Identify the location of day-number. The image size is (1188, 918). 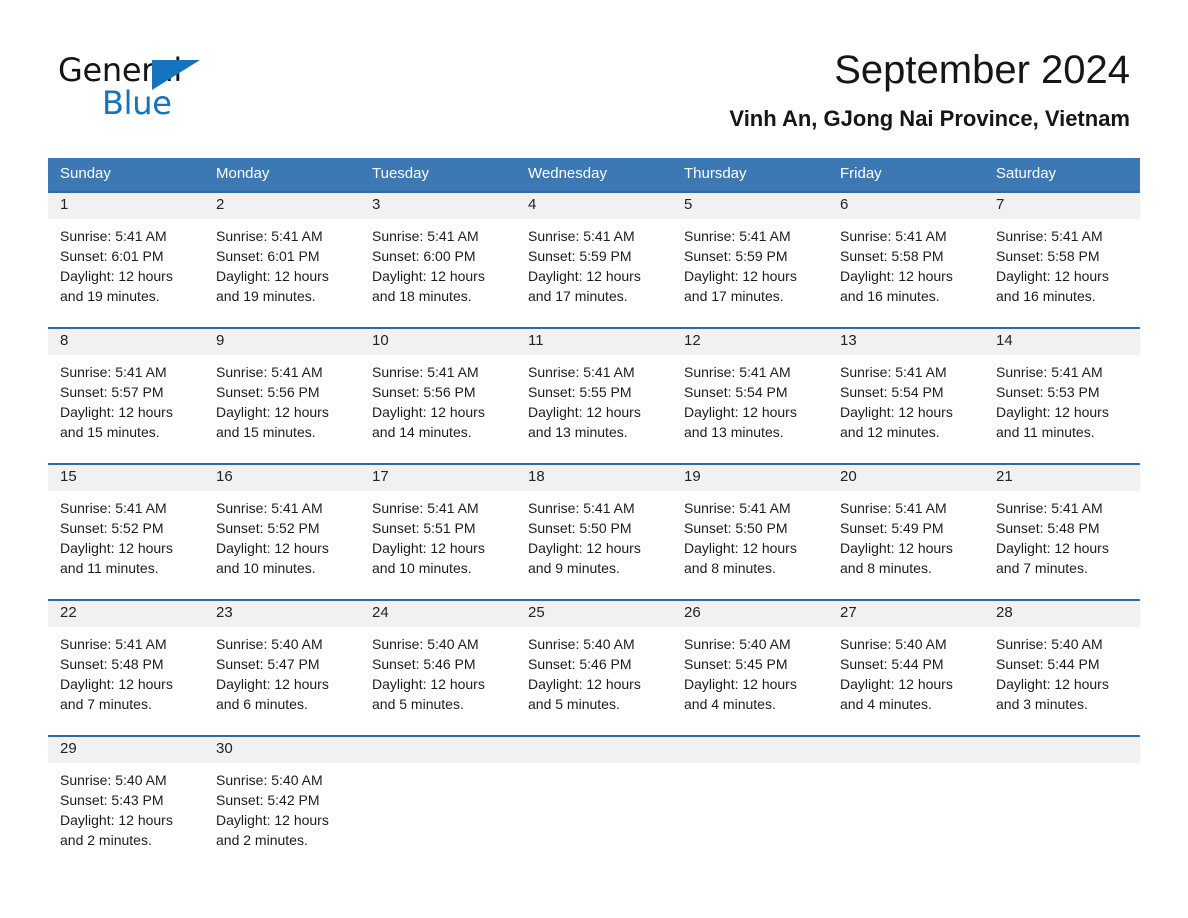
(1063, 750).